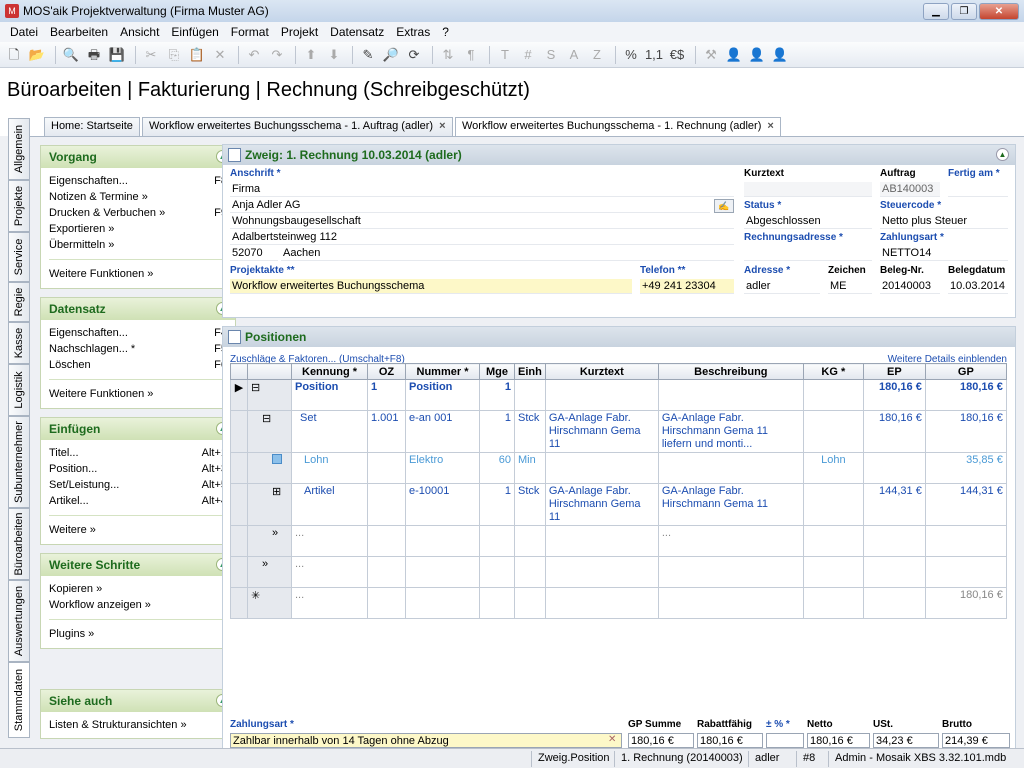 The height and width of the screenshot is (768, 1024). What do you see at coordinates (357, 32) in the screenshot?
I see `menu-datensatz: Datensatz` at bounding box center [357, 32].